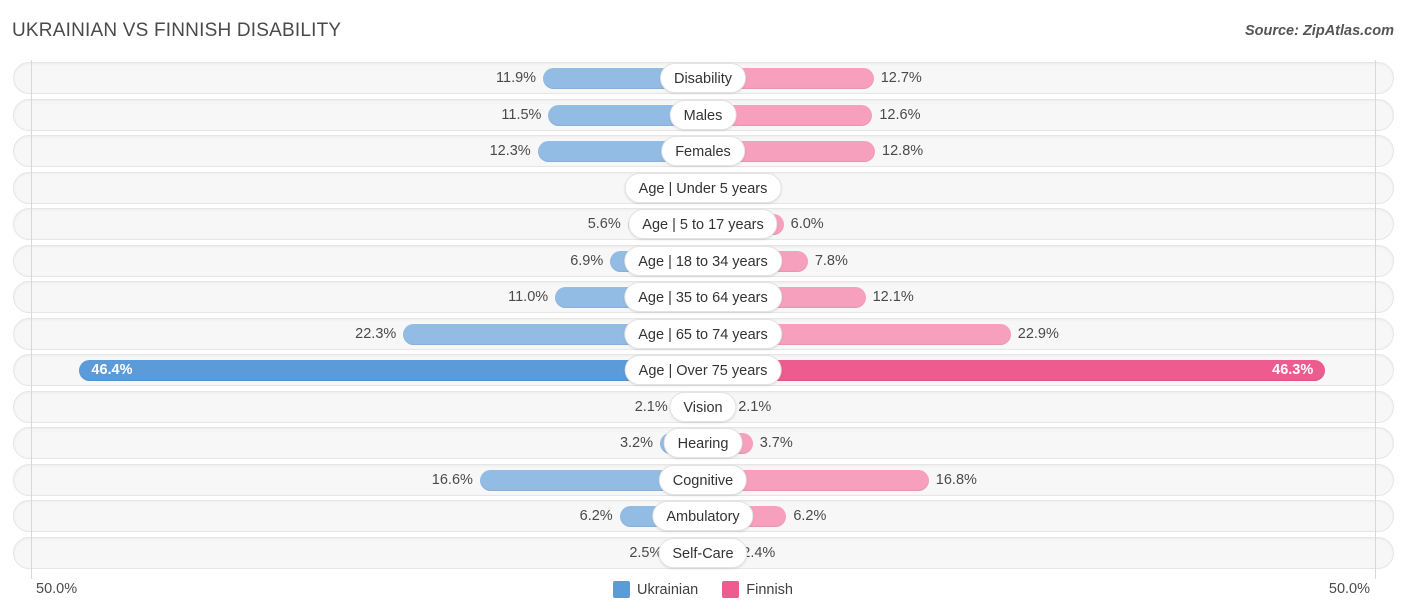 The image size is (1406, 612). I want to click on value-label-ukrainian: 6.9%, so click(587, 260).